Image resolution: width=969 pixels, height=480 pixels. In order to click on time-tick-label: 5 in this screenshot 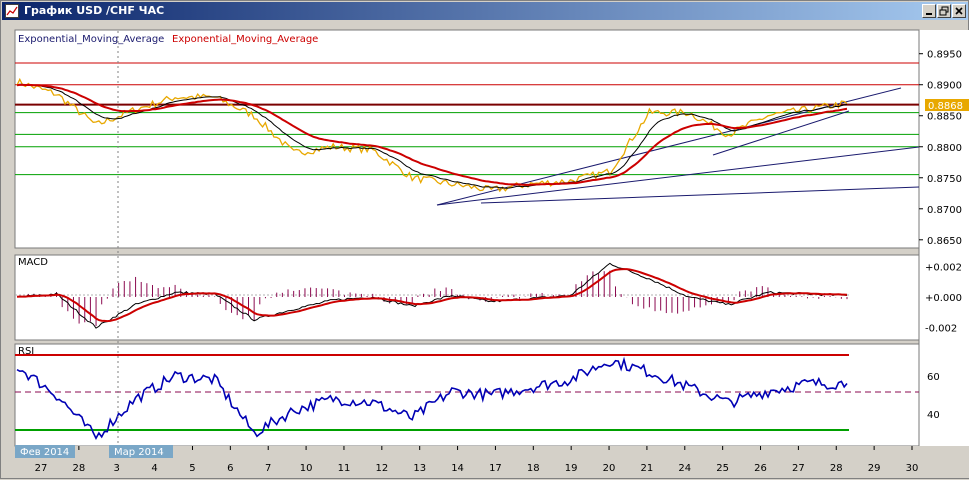, I will do `click(192, 468)`.